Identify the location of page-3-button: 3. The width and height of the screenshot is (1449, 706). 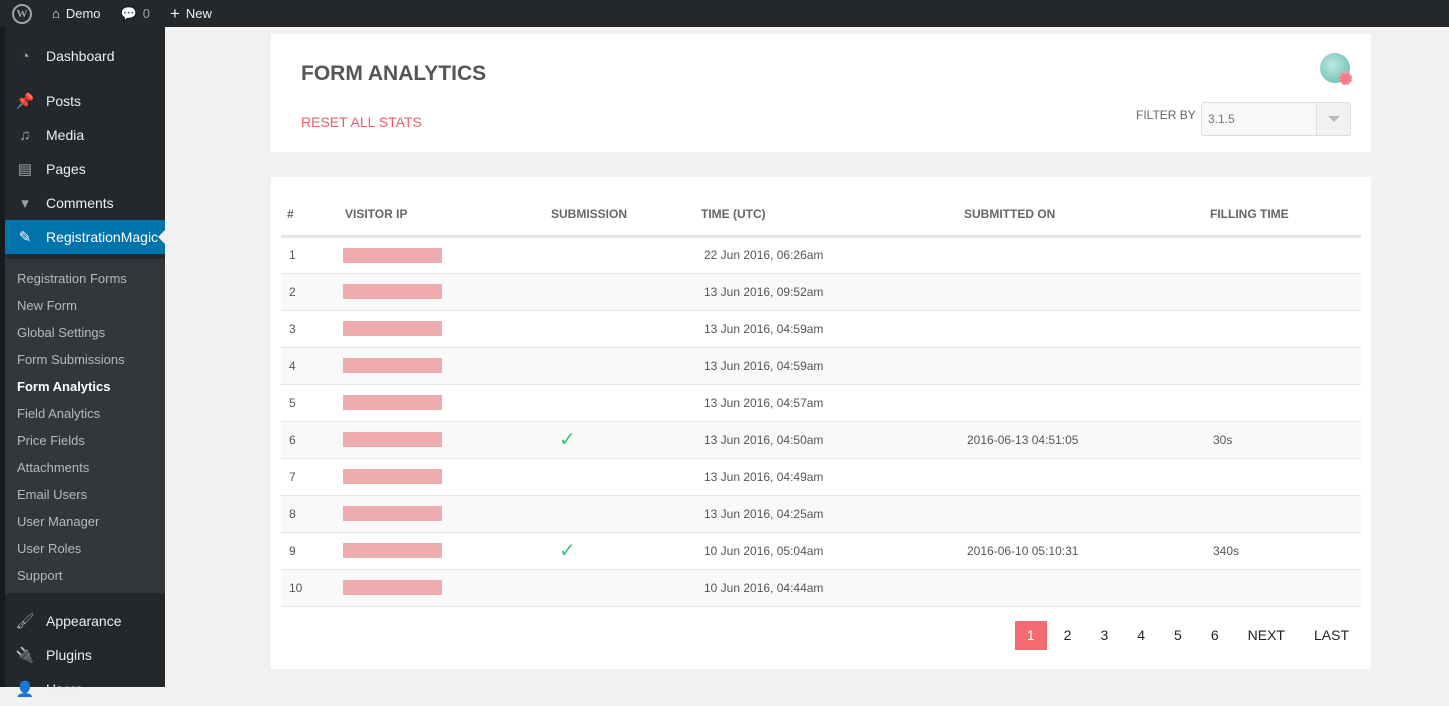
(1104, 635).